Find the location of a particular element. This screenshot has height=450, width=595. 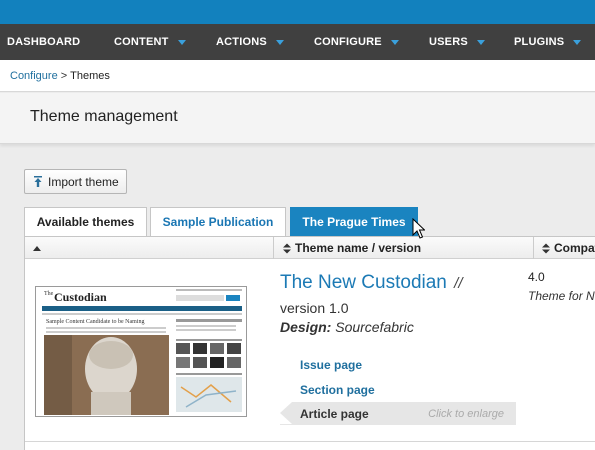

nav-configure-label: CONFIGURE is located at coordinates (348, 42).